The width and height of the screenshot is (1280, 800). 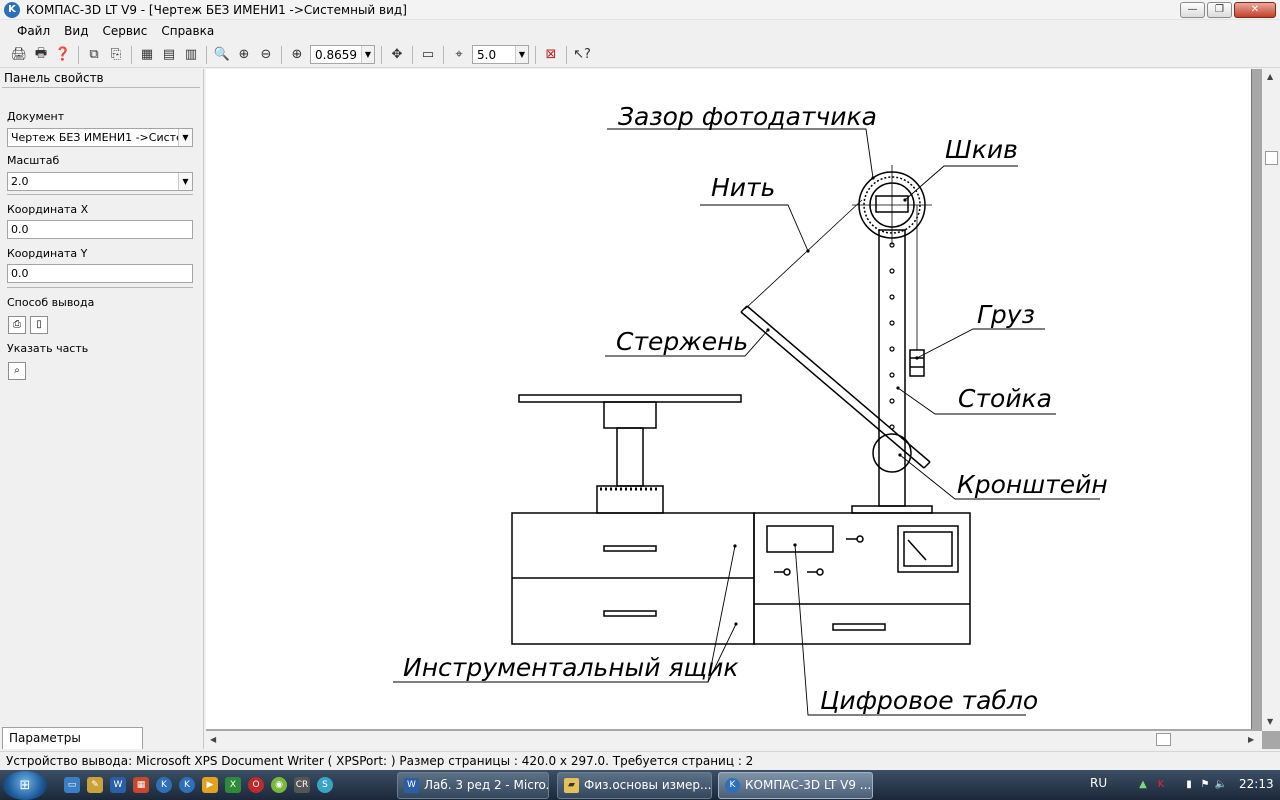 I want to click on word-icon: W, so click(x=118, y=785).